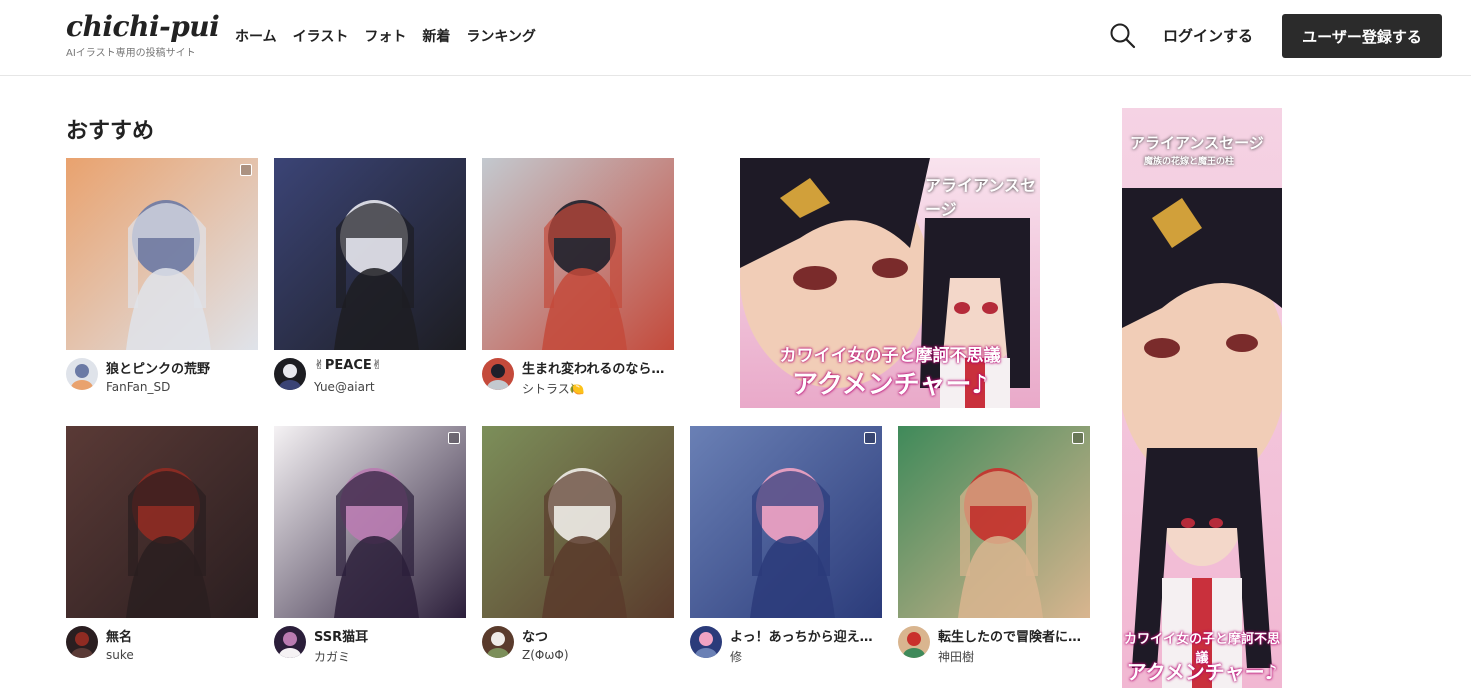  Describe the element at coordinates (390, 365) in the screenshot. I see `work-title: ✌PEACE✌` at that location.